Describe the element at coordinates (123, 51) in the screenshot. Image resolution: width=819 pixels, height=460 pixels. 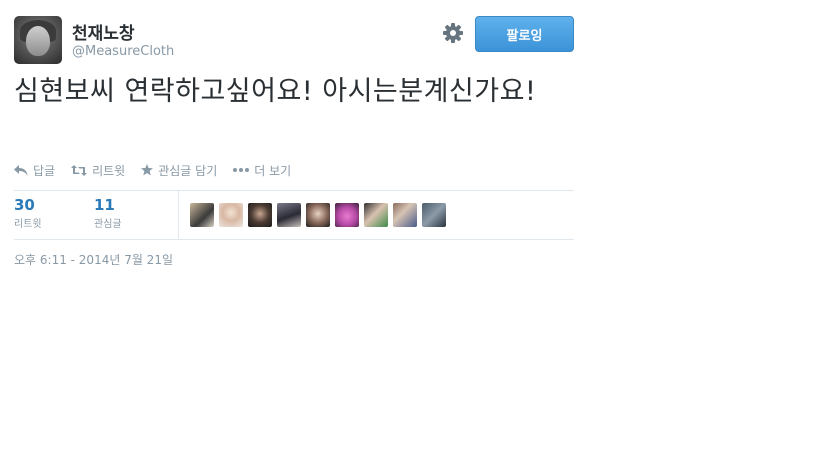
I see `user-username: @MeasureCloth` at that location.